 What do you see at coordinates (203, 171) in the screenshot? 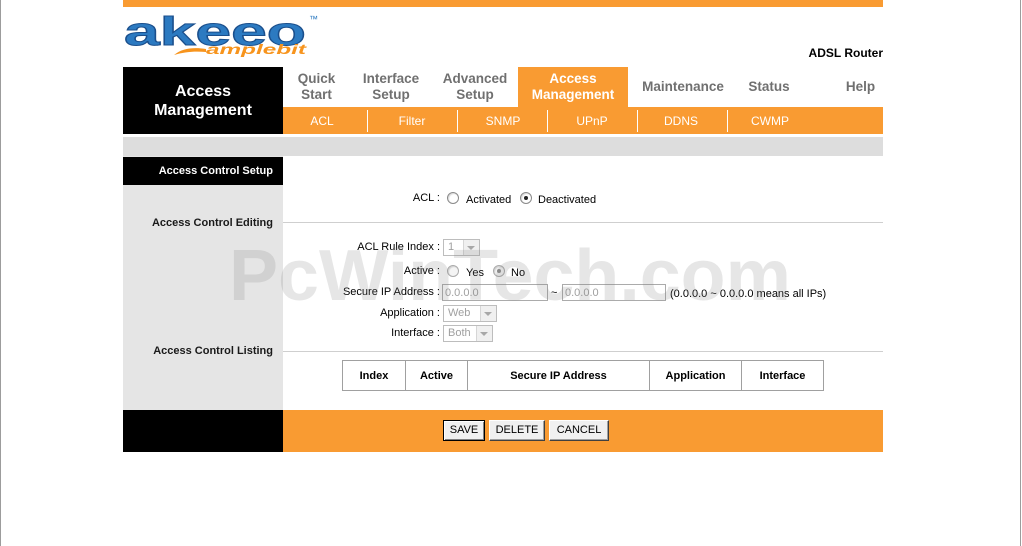
I see `sidebar-setup-title: Access Control Setup` at bounding box center [203, 171].